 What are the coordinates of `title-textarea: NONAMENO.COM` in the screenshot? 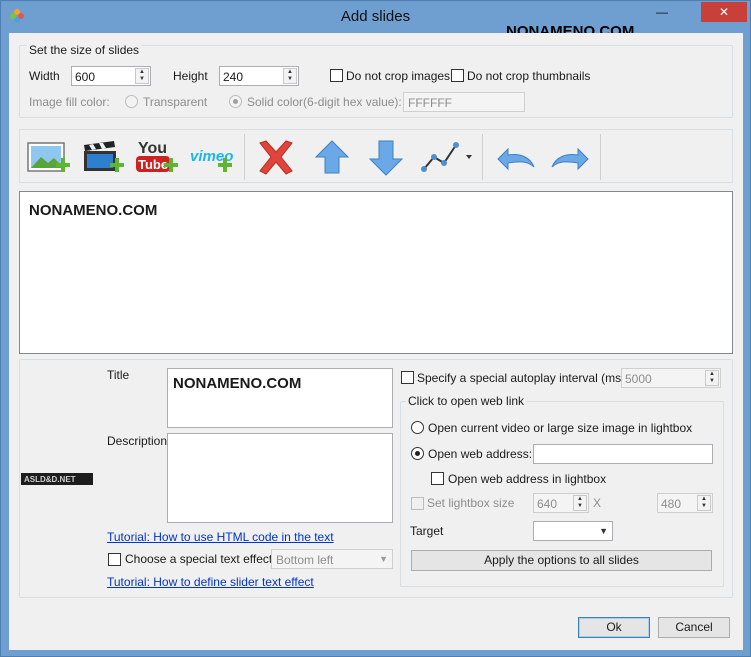 It's located at (280, 398).